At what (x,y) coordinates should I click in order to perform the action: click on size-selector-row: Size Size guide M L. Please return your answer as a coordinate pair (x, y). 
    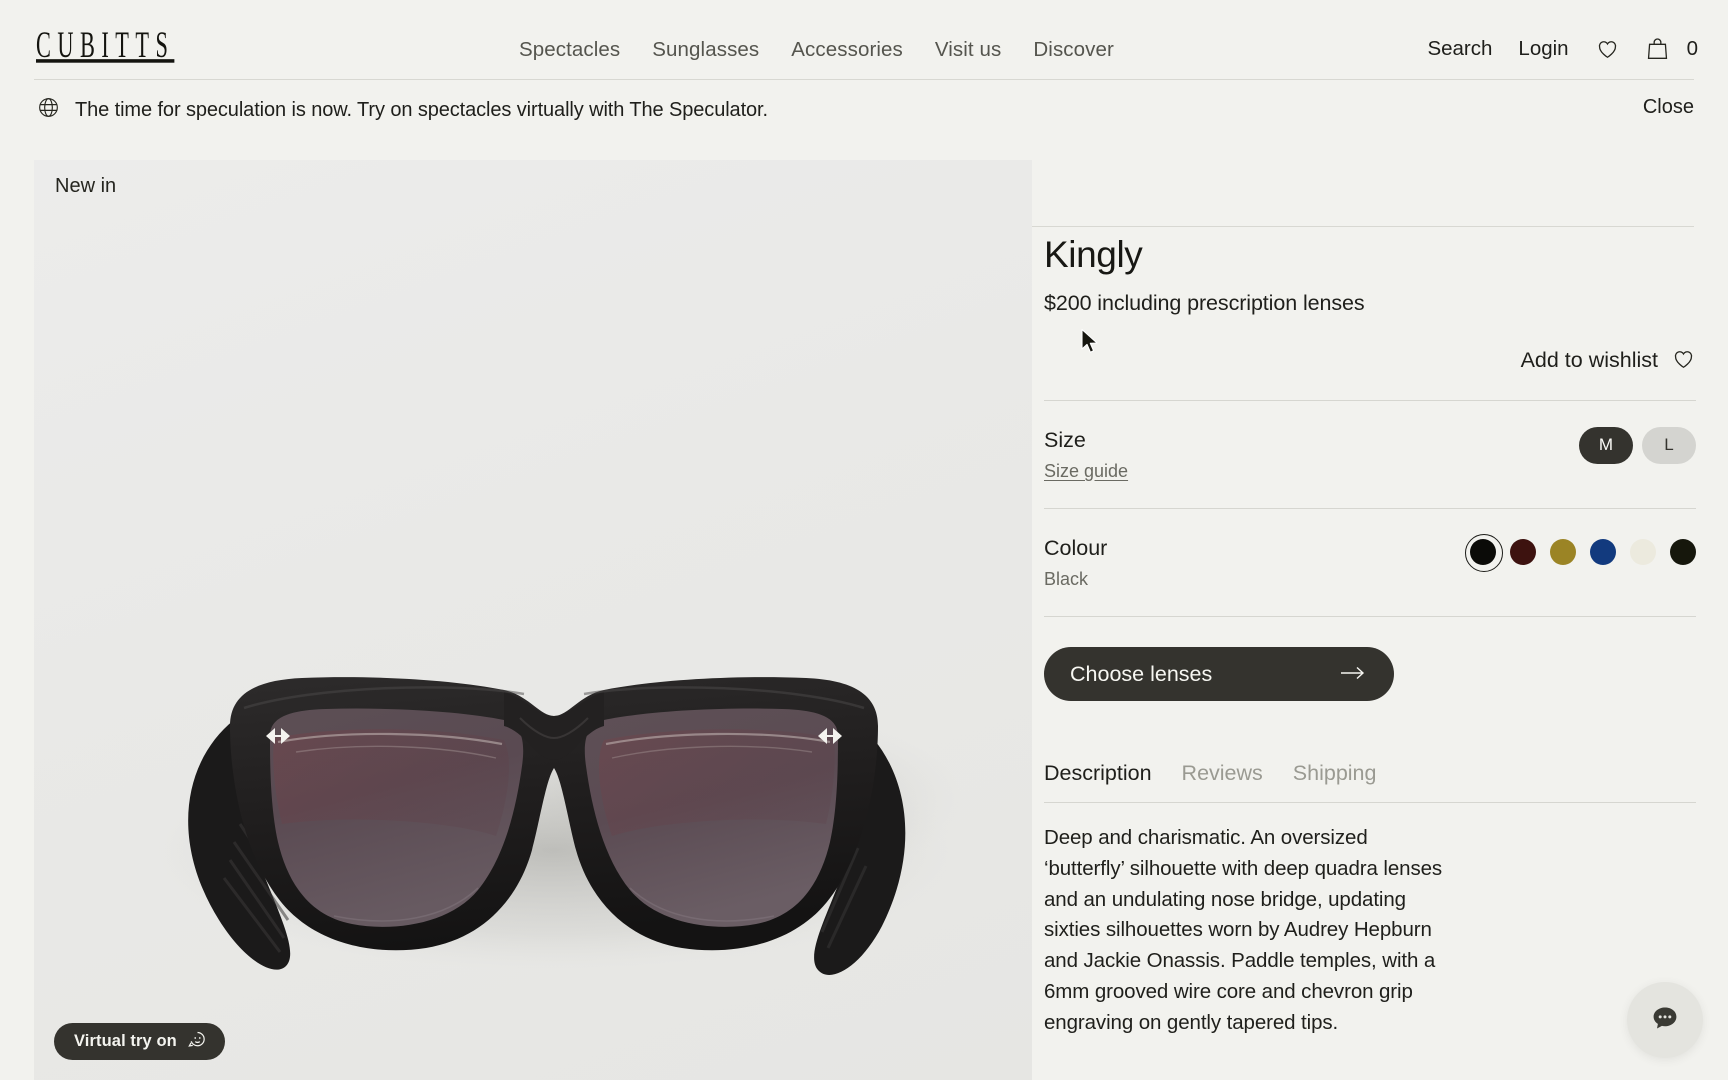
    Looking at the image, I should click on (1370, 455).